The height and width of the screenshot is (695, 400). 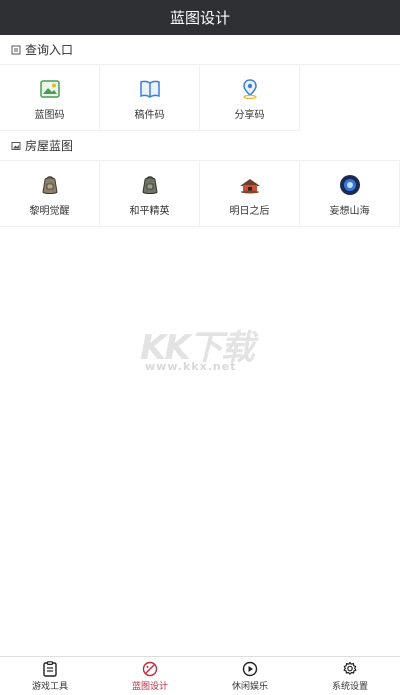 What do you see at coordinates (250, 669) in the screenshot?
I see `play-icon` at bounding box center [250, 669].